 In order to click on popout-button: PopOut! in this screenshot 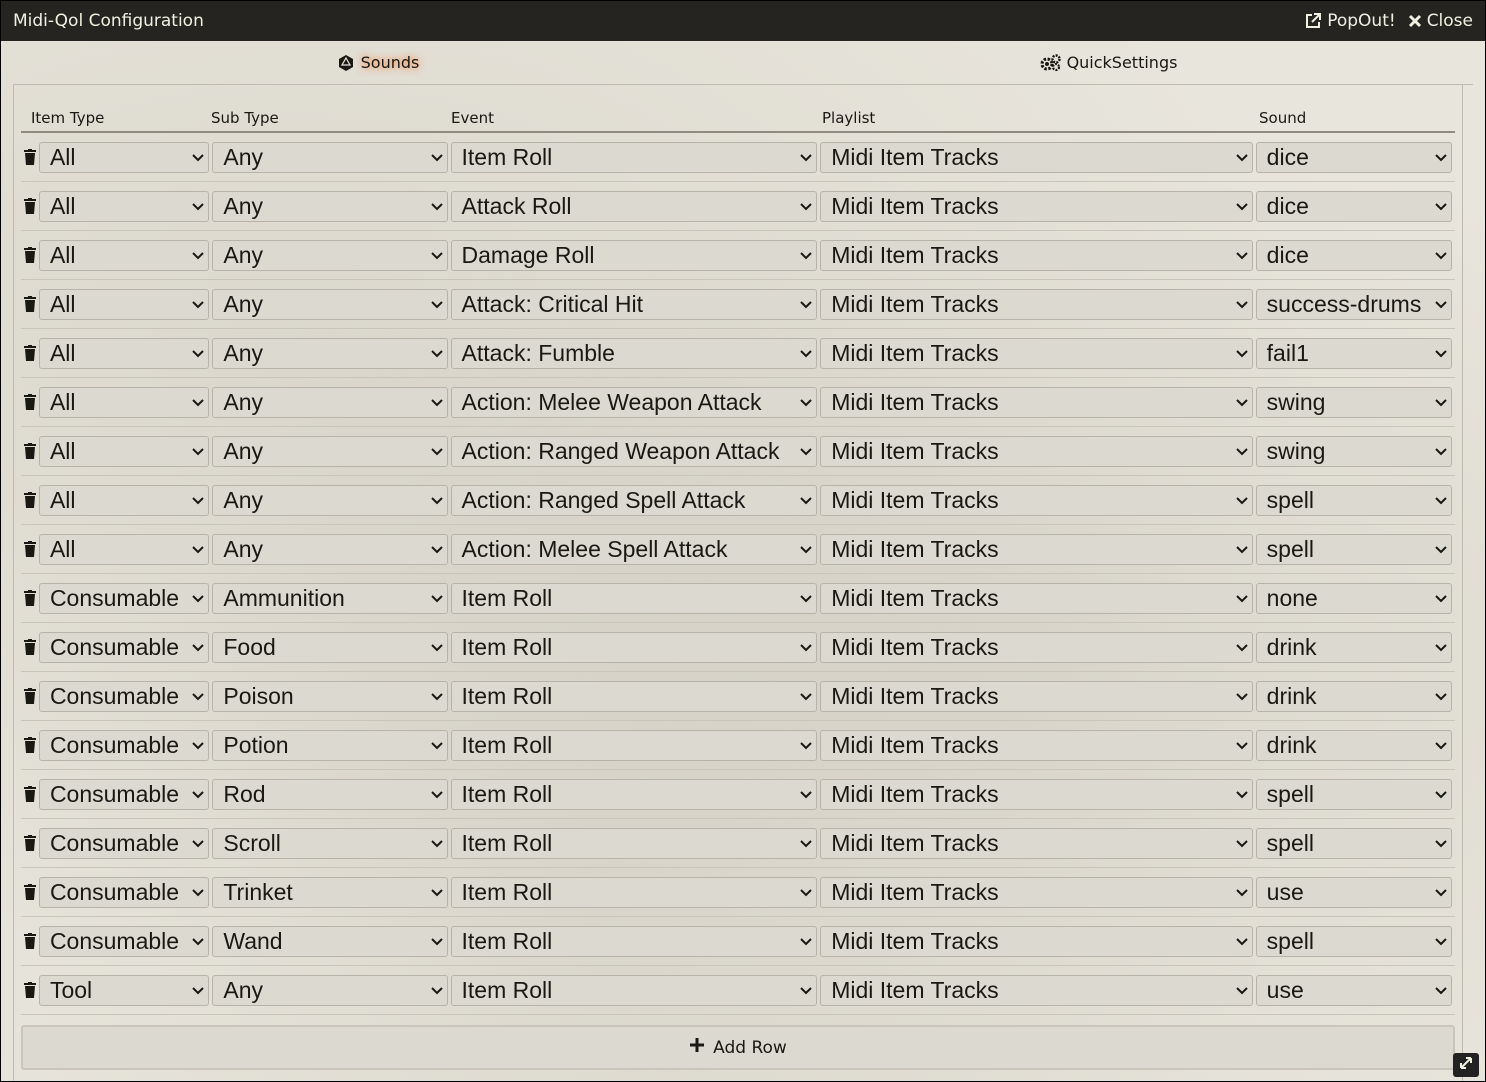, I will do `click(1350, 21)`.